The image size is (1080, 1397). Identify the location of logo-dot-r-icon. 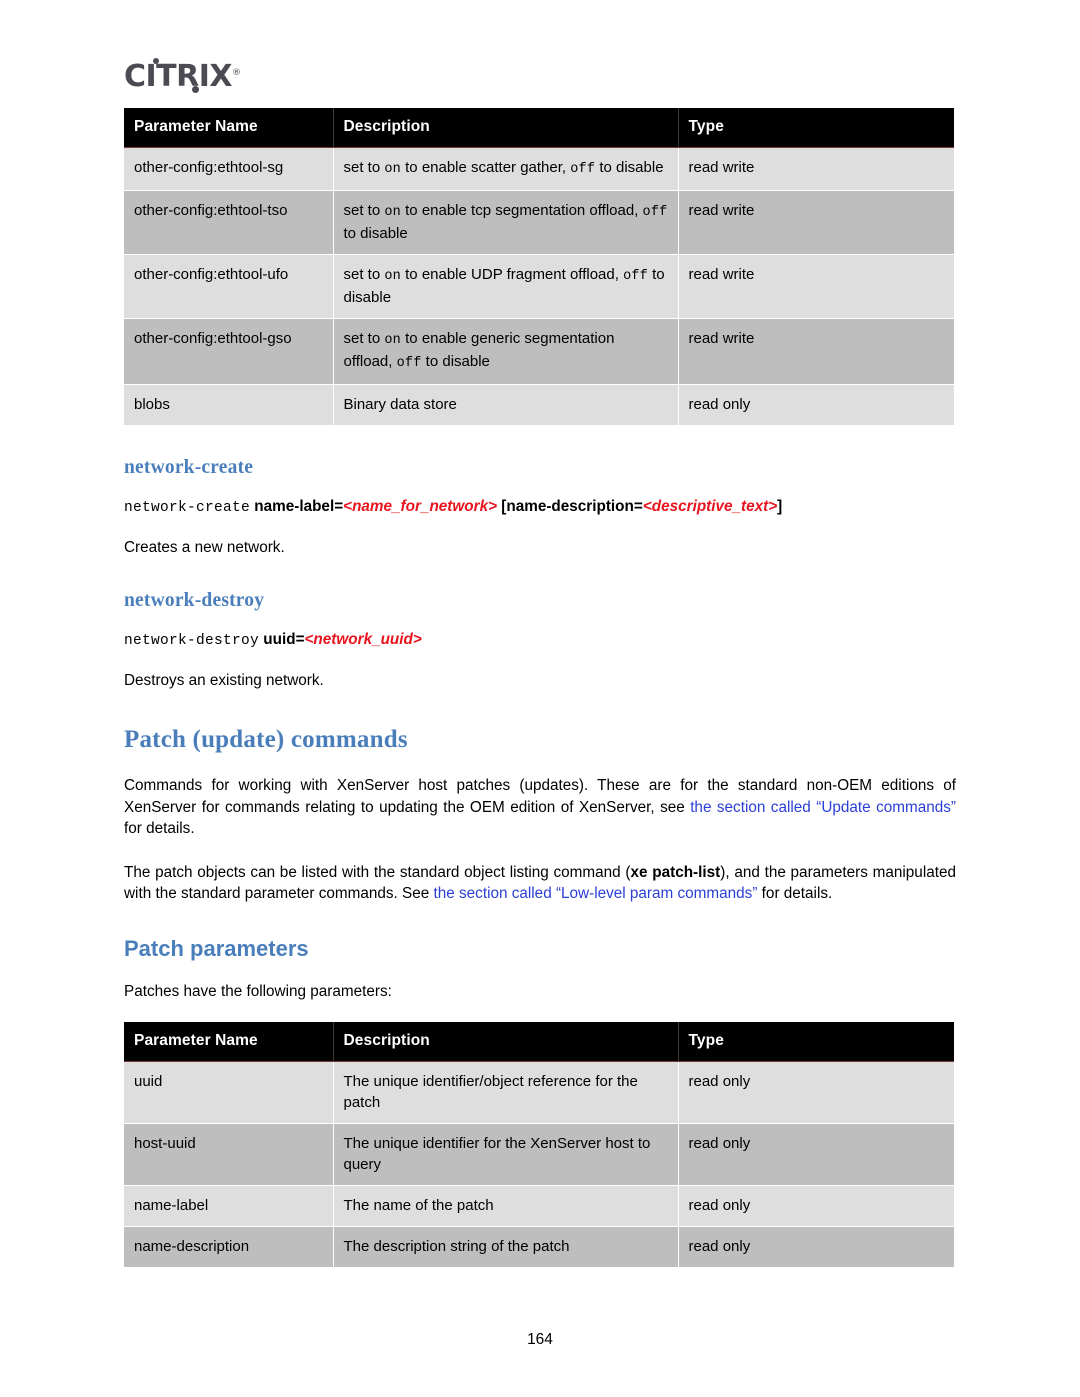
(195, 89).